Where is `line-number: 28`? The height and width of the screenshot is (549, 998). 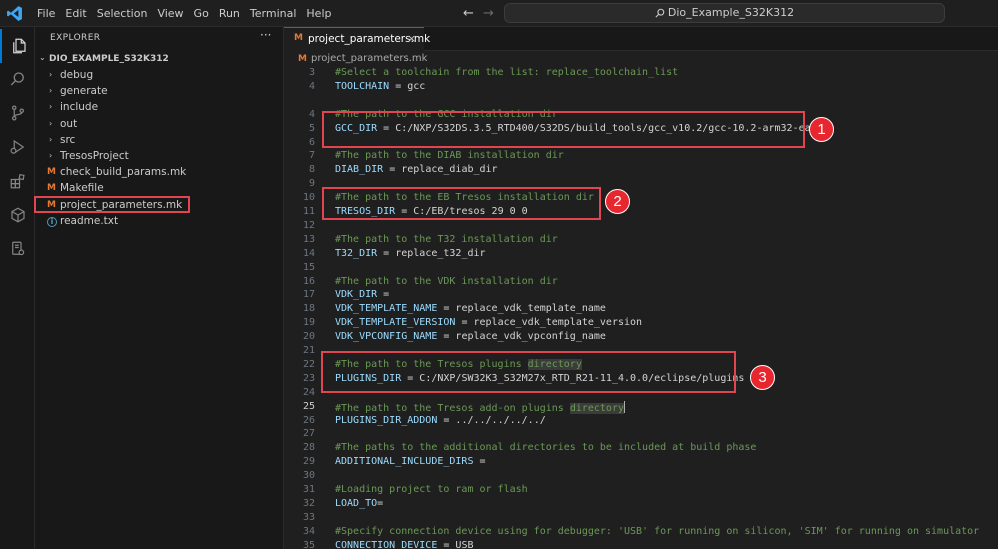
line-number: 28 is located at coordinates (308, 448).